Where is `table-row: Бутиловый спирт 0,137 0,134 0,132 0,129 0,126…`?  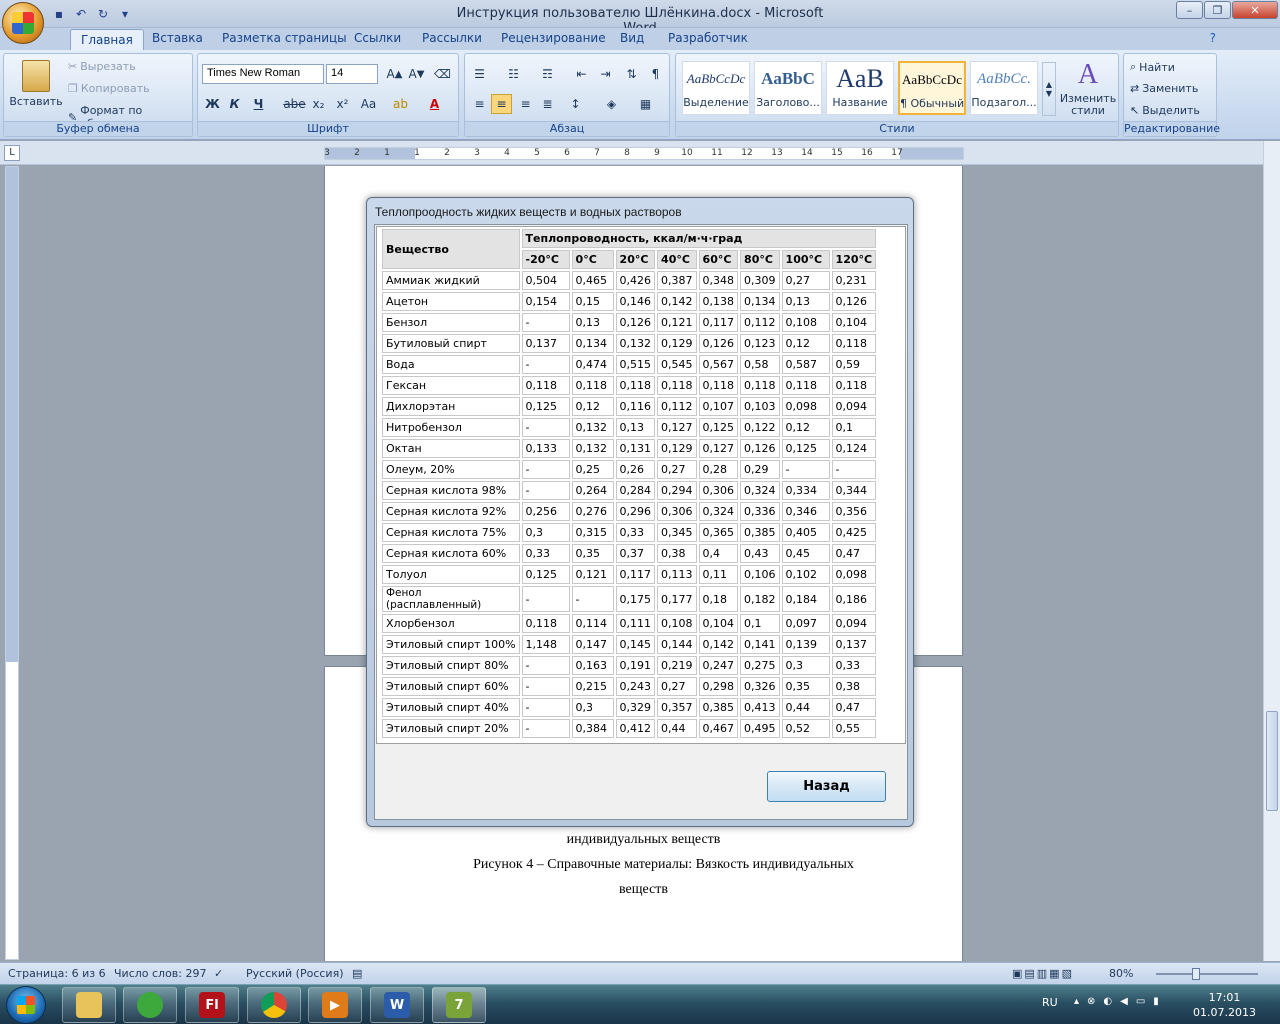 table-row: Бутиловый спирт 0,137 0,134 0,132 0,129 0,126… is located at coordinates (629, 343).